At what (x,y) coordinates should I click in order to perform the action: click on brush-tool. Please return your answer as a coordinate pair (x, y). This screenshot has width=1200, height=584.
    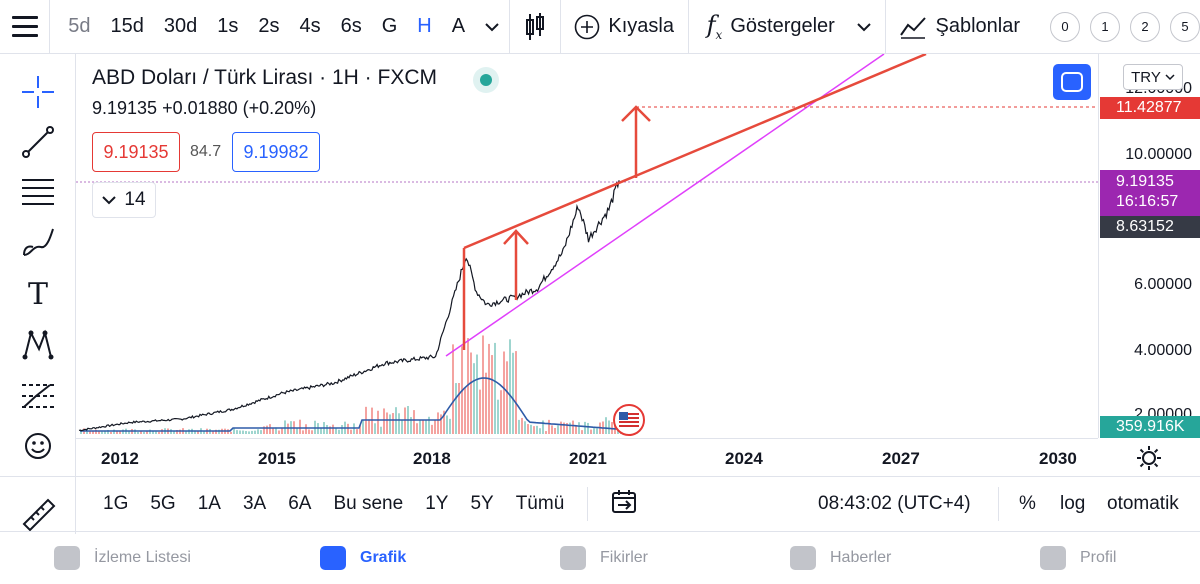
    Looking at the image, I should click on (38, 242).